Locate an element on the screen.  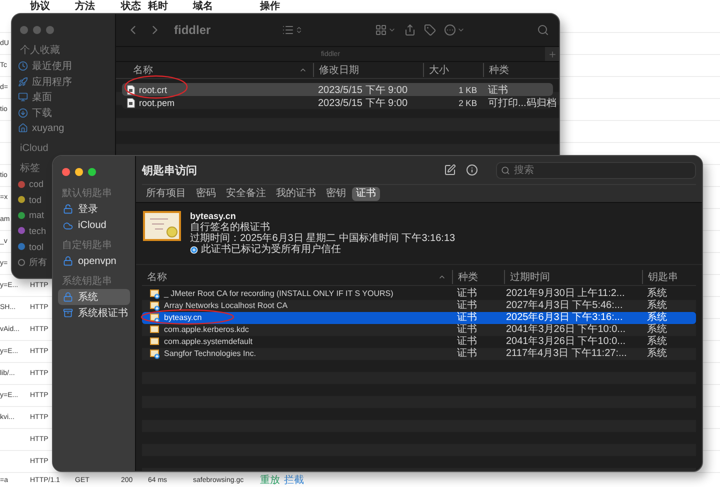
column-header: 钥匙串 is located at coordinates (669, 277).